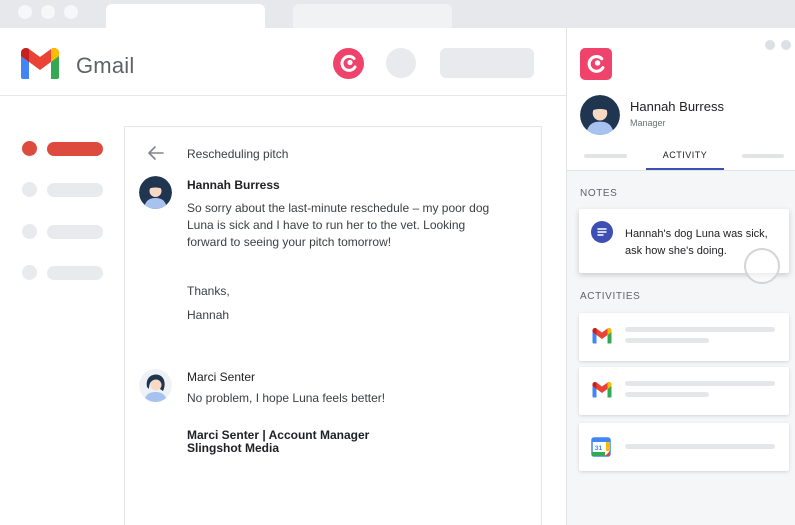 Image resolution: width=795 pixels, height=525 pixels. I want to click on message-2-signature-line-2: Slingshot Media, so click(233, 448).